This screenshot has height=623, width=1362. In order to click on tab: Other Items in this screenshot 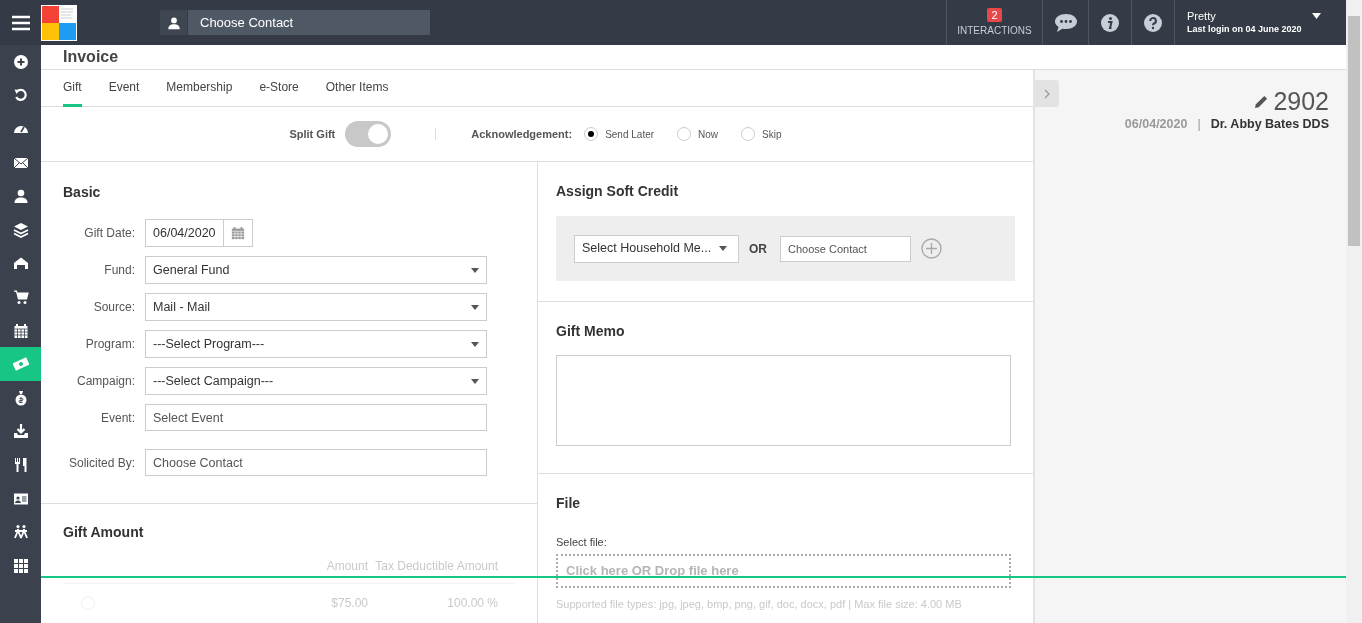, I will do `click(357, 88)`.